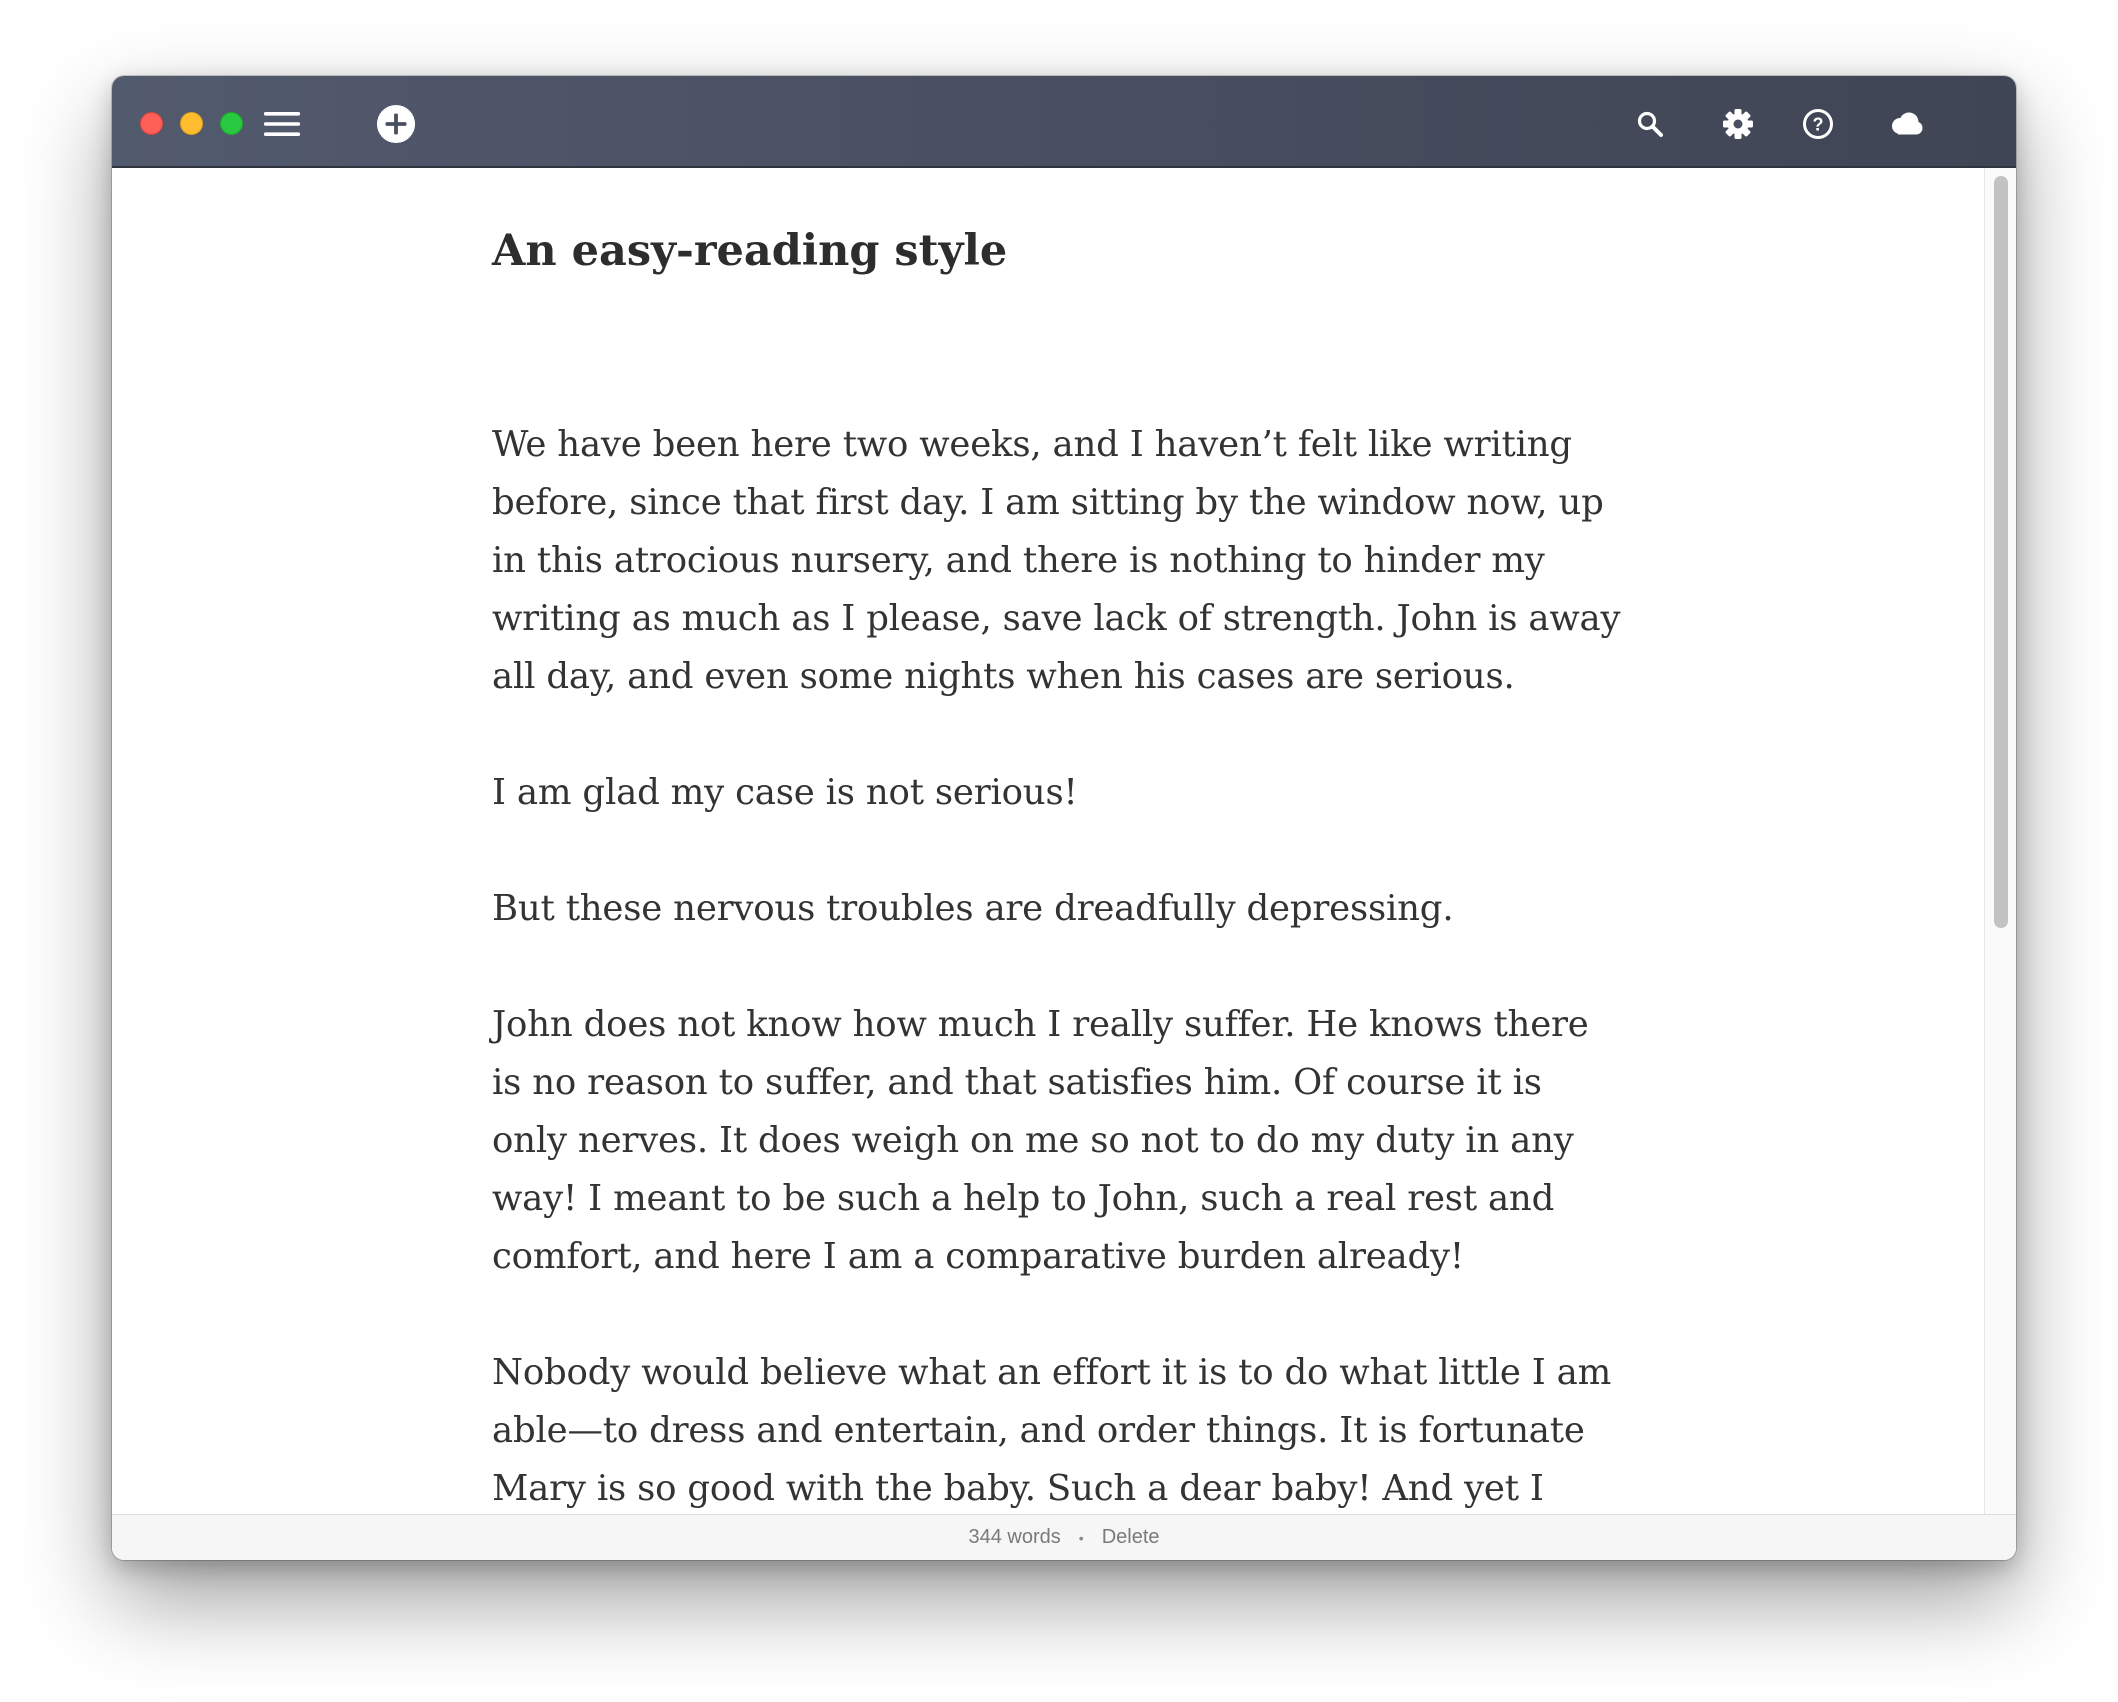 The width and height of the screenshot is (2118, 1702). What do you see at coordinates (1738, 124) in the screenshot?
I see `gear-icon` at bounding box center [1738, 124].